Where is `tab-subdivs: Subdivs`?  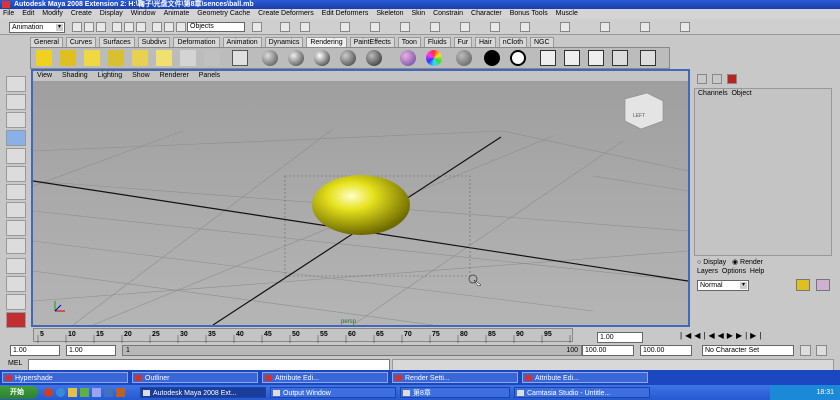 tab-subdivs: Subdivs is located at coordinates (154, 42).